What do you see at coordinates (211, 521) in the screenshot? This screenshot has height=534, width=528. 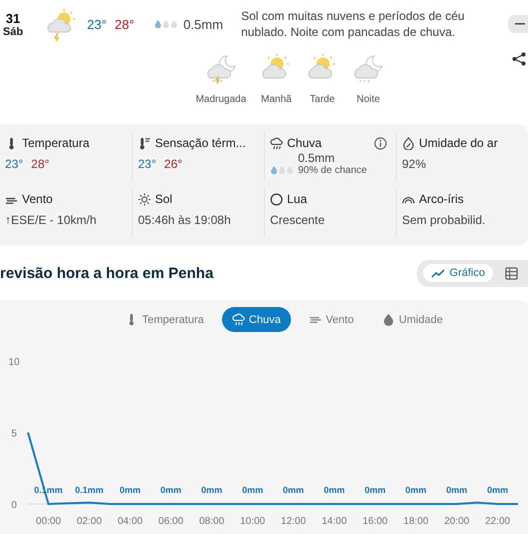 I see `x-axis-label: 08:00` at bounding box center [211, 521].